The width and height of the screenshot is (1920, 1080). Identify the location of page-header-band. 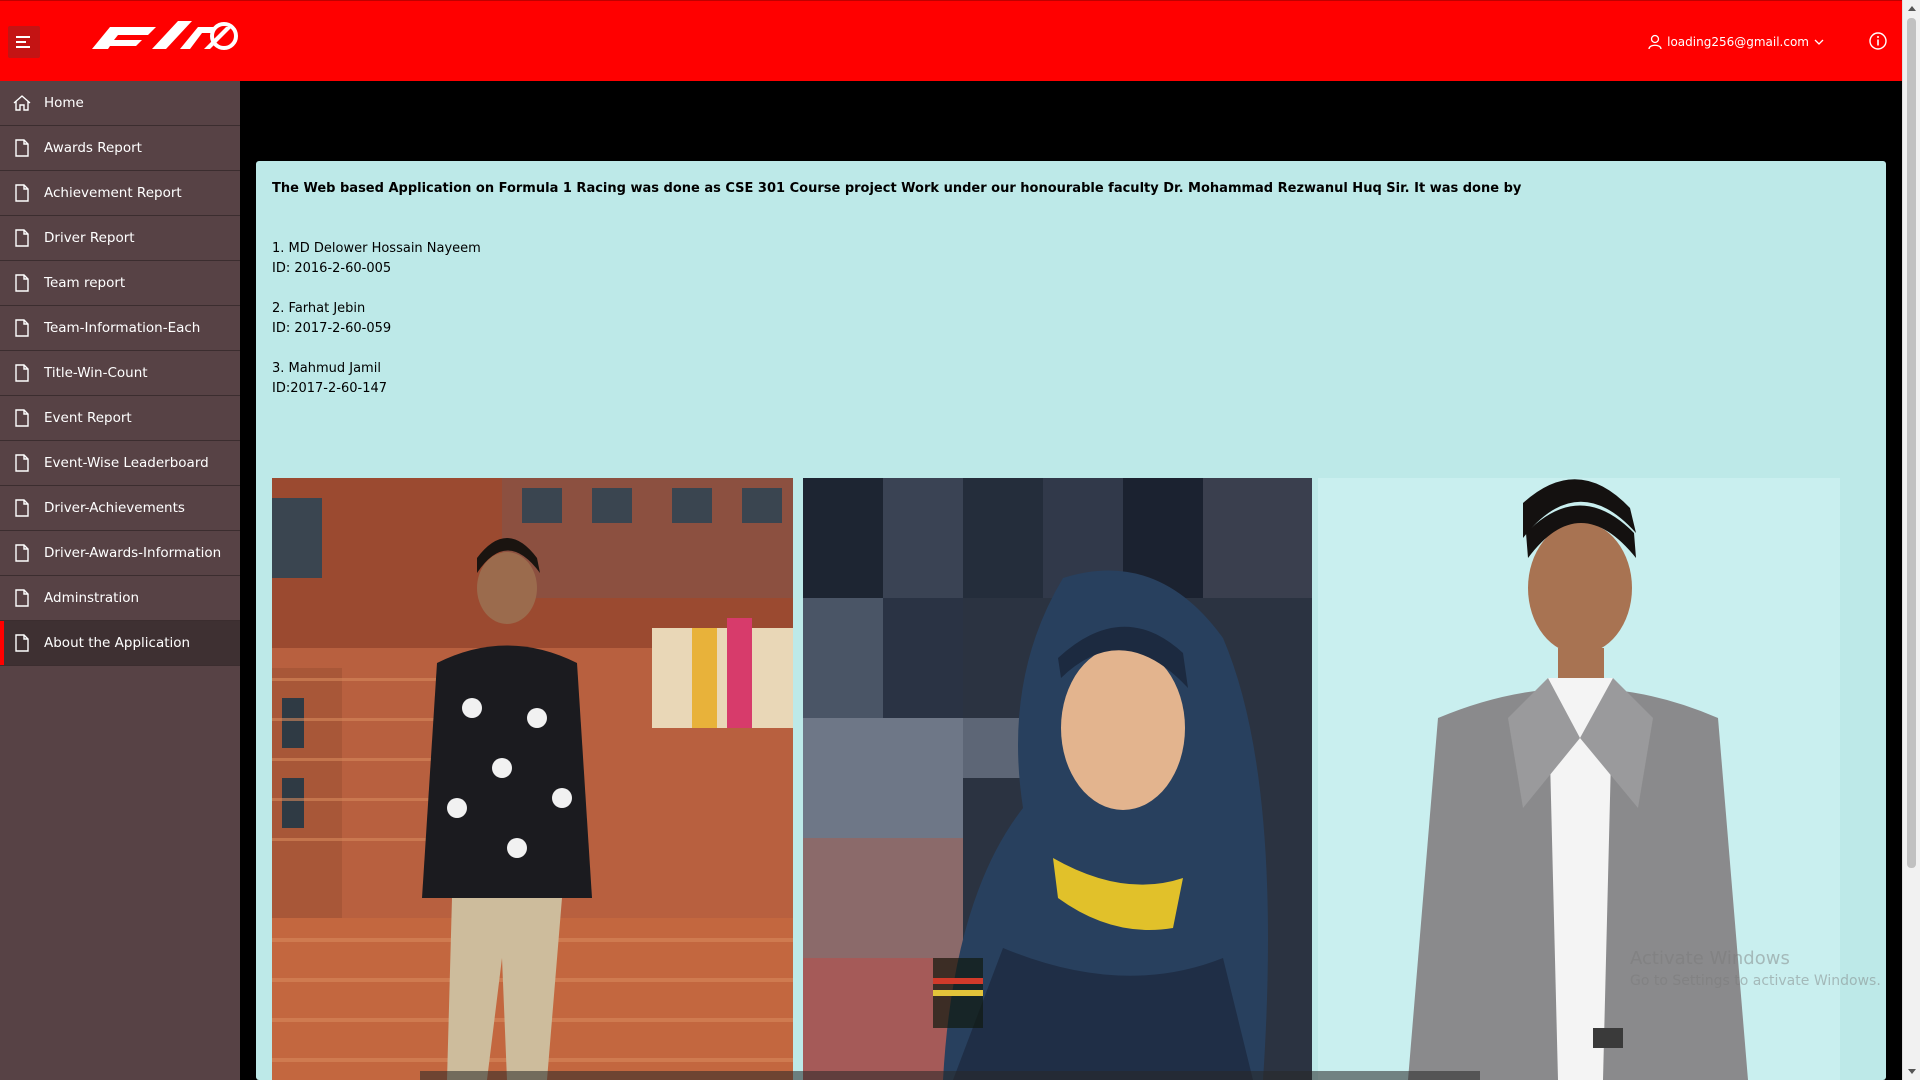
(1071, 120).